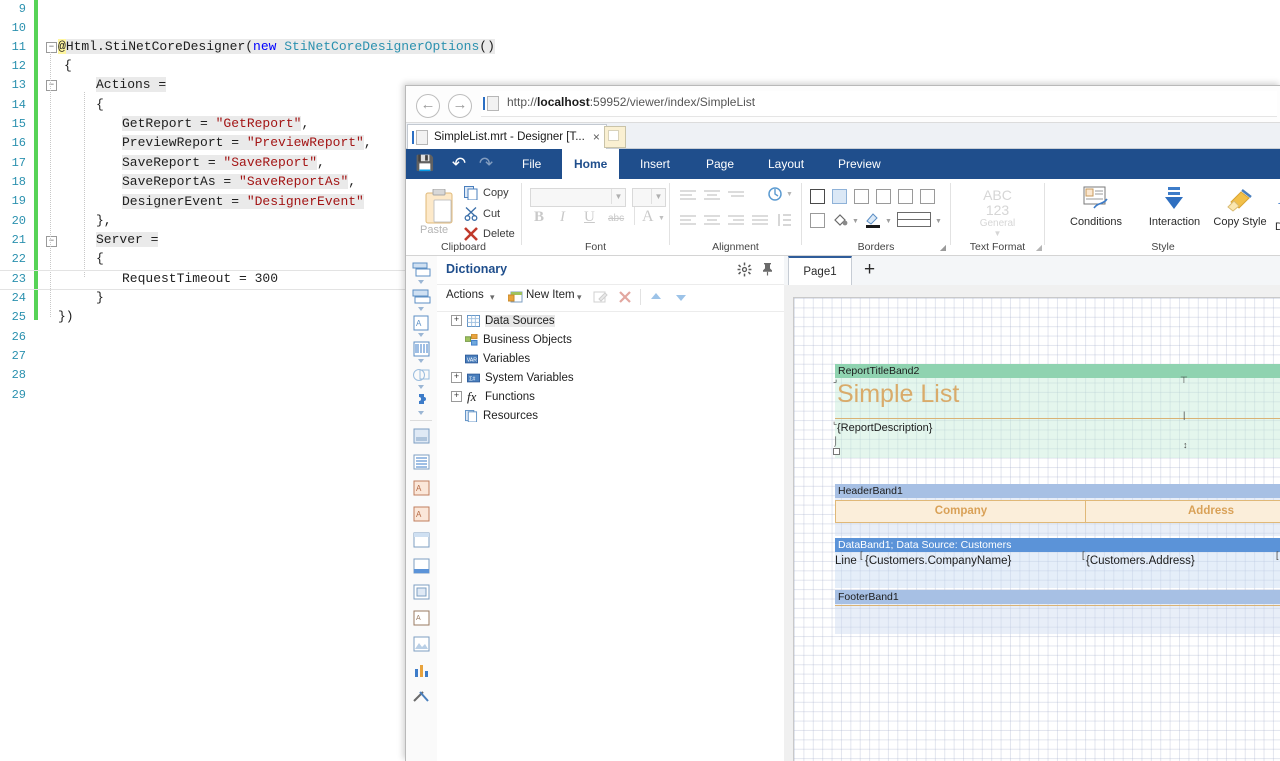 The width and height of the screenshot is (1280, 761). What do you see at coordinates (421, 323) in the screenshot?
I see `text-component-tool-icon: A` at bounding box center [421, 323].